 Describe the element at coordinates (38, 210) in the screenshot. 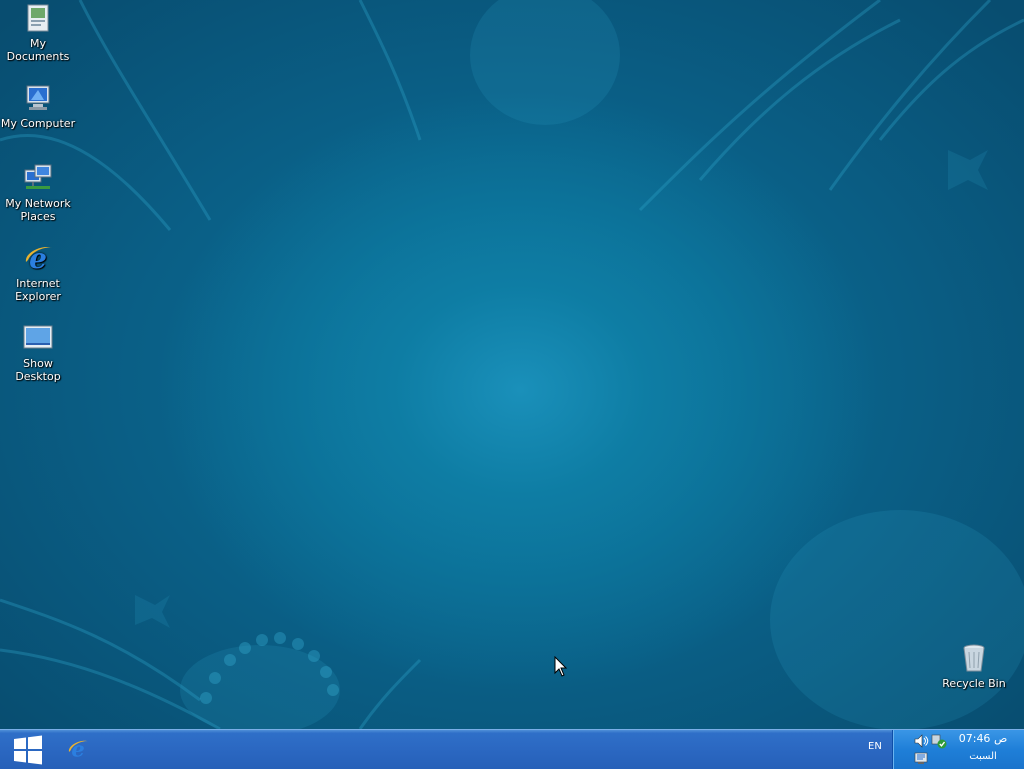

I see `desktop-icon-label: My Network Places` at that location.